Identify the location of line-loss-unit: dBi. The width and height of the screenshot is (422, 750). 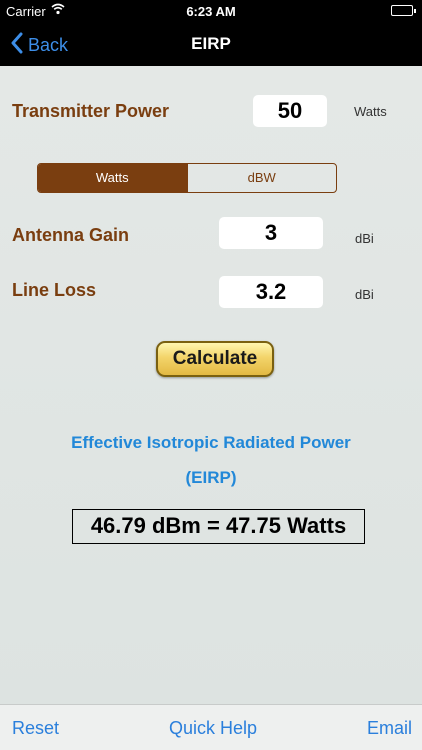
(364, 294).